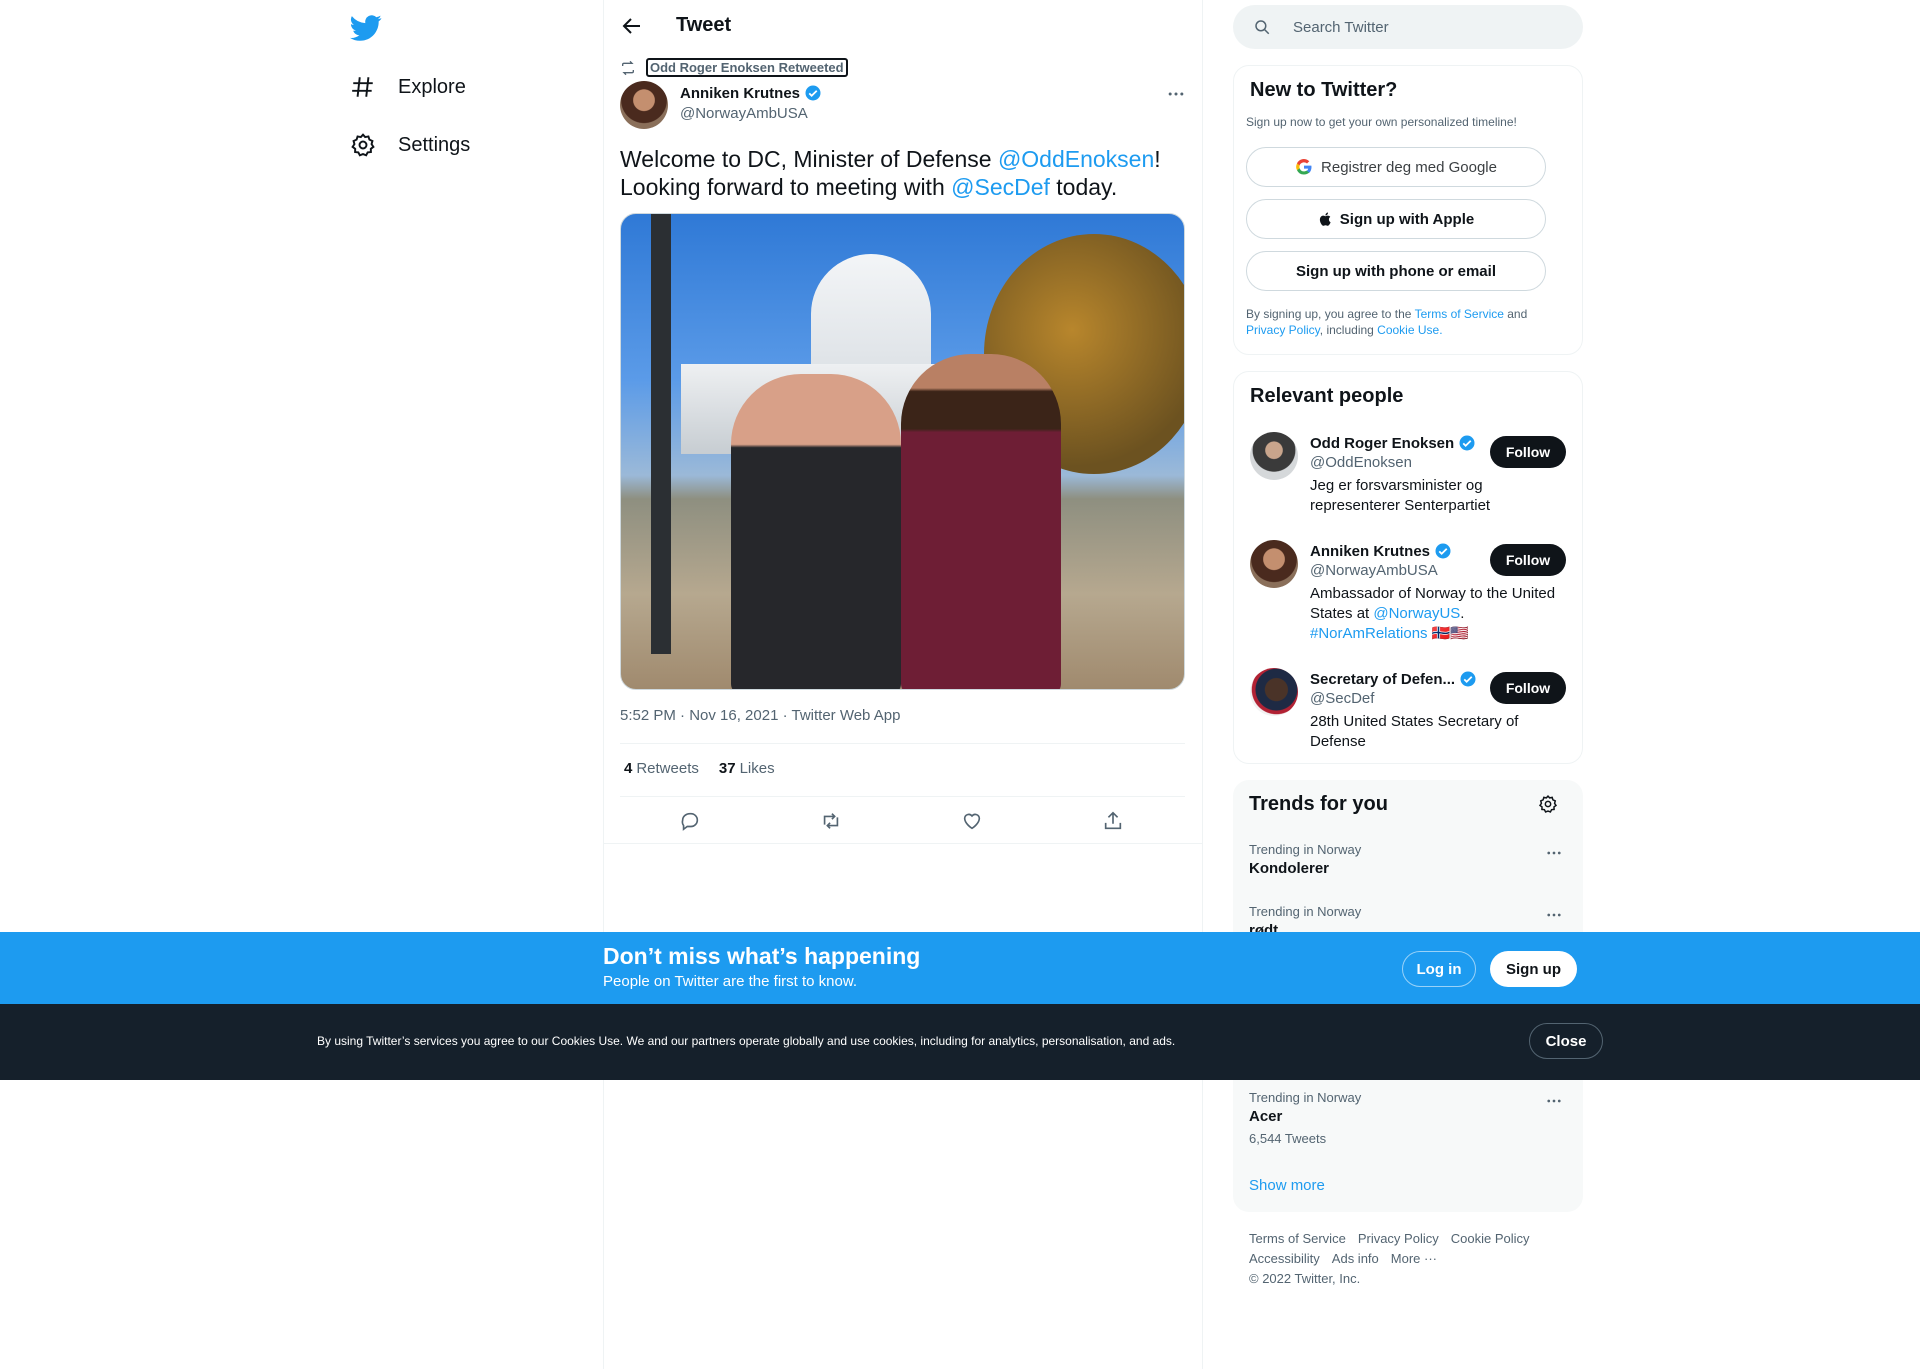  I want to click on tweet-author-name-row: Anniken Krutnes, so click(751, 93).